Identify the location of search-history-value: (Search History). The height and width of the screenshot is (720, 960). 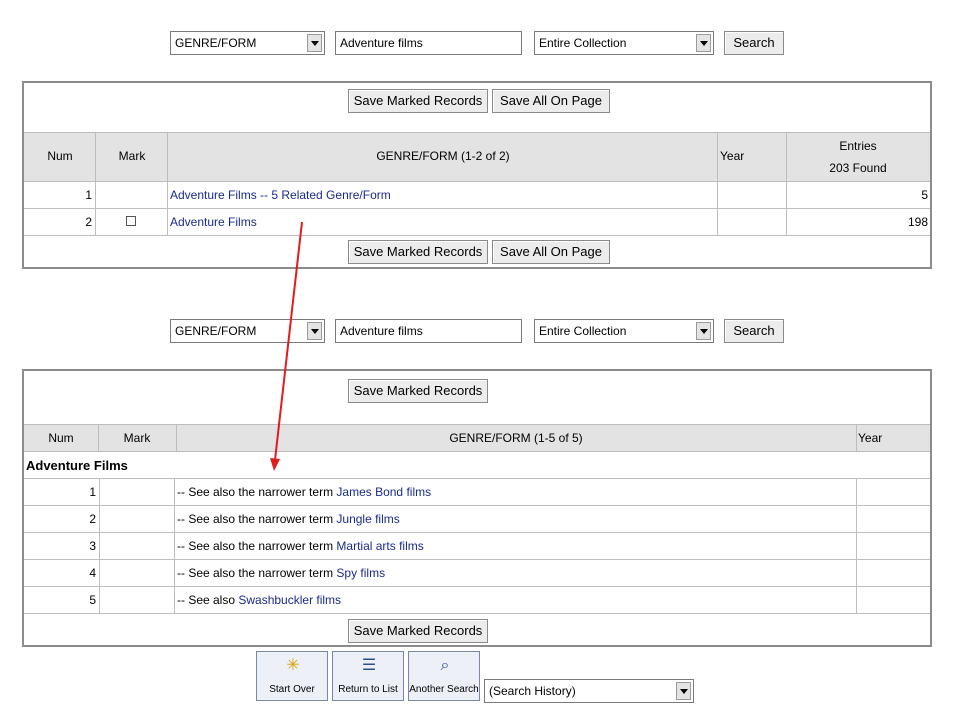
(532, 691).